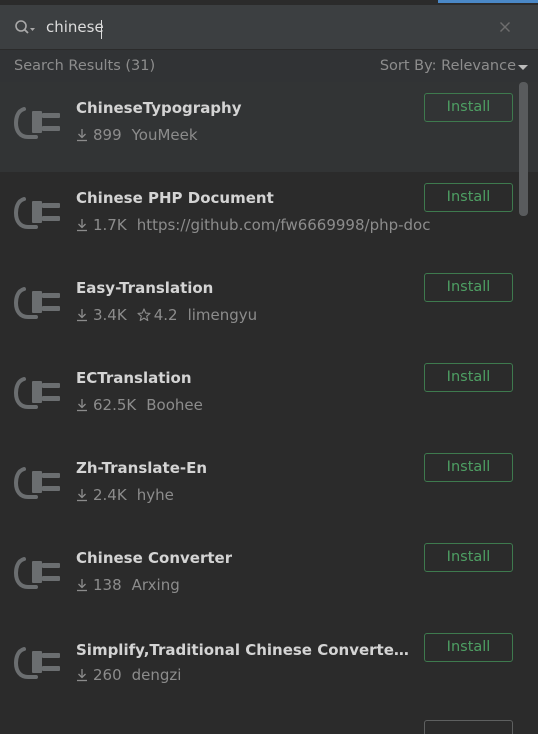 The height and width of the screenshot is (734, 538). I want to click on download-count: 138, so click(107, 585).